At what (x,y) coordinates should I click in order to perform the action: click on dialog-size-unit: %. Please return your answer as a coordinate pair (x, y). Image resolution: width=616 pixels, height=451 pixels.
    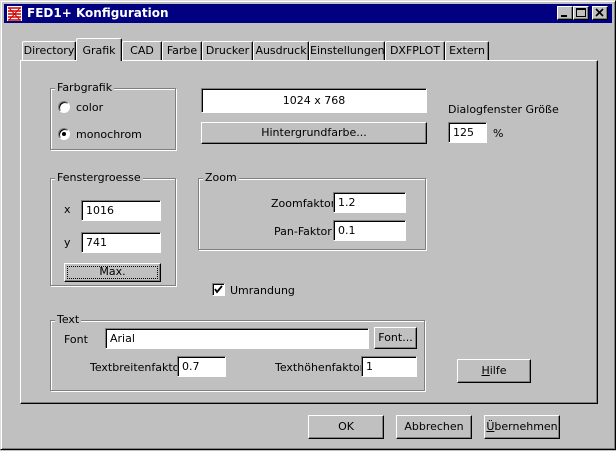
    Looking at the image, I should click on (498, 133).